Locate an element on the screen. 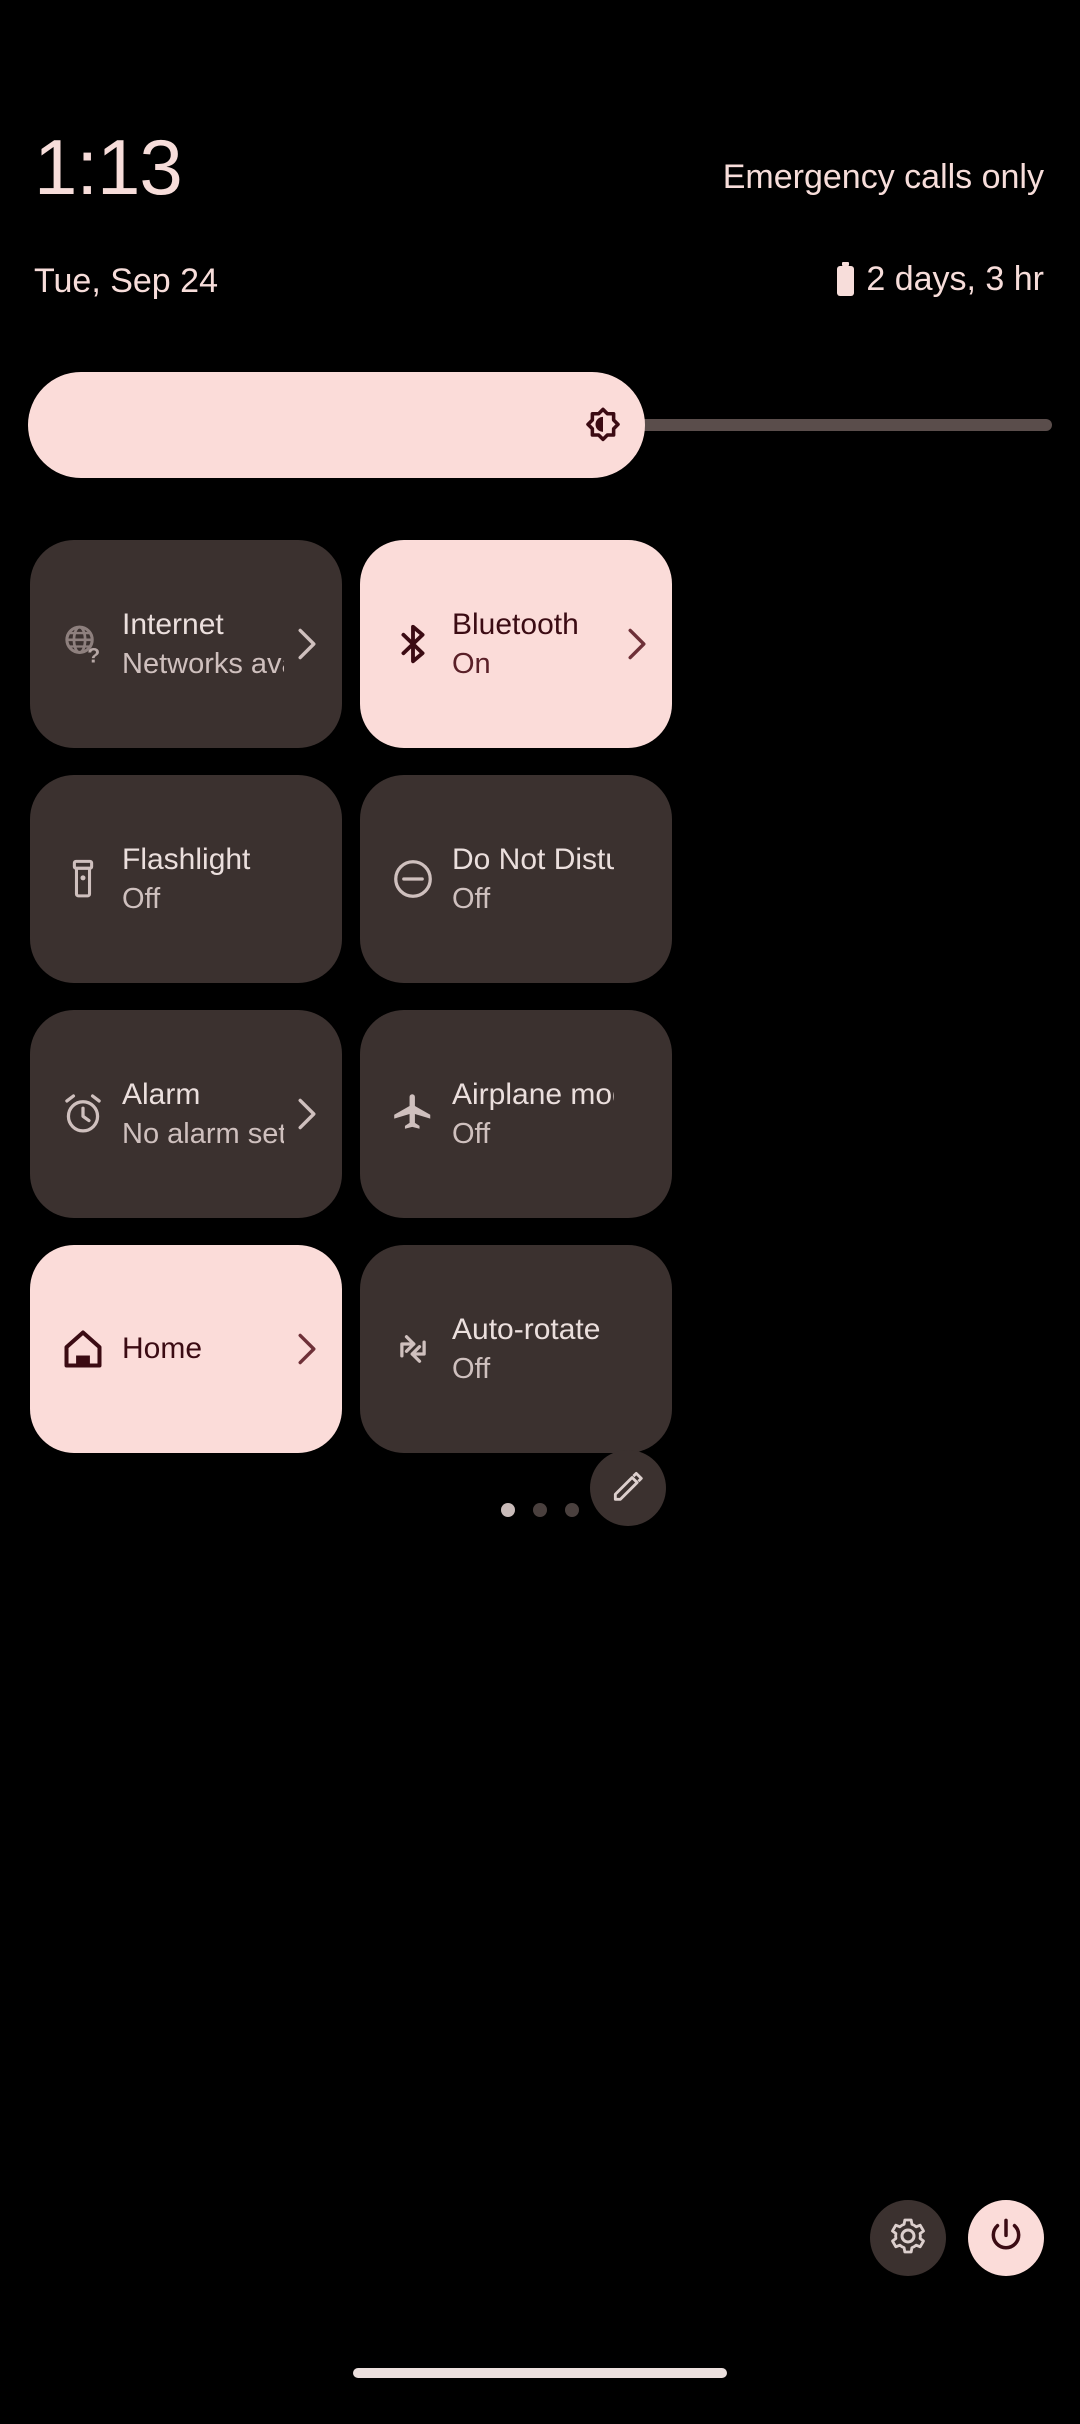 This screenshot has width=1080, height=2424. tile-home: Home is located at coordinates (186, 1349).